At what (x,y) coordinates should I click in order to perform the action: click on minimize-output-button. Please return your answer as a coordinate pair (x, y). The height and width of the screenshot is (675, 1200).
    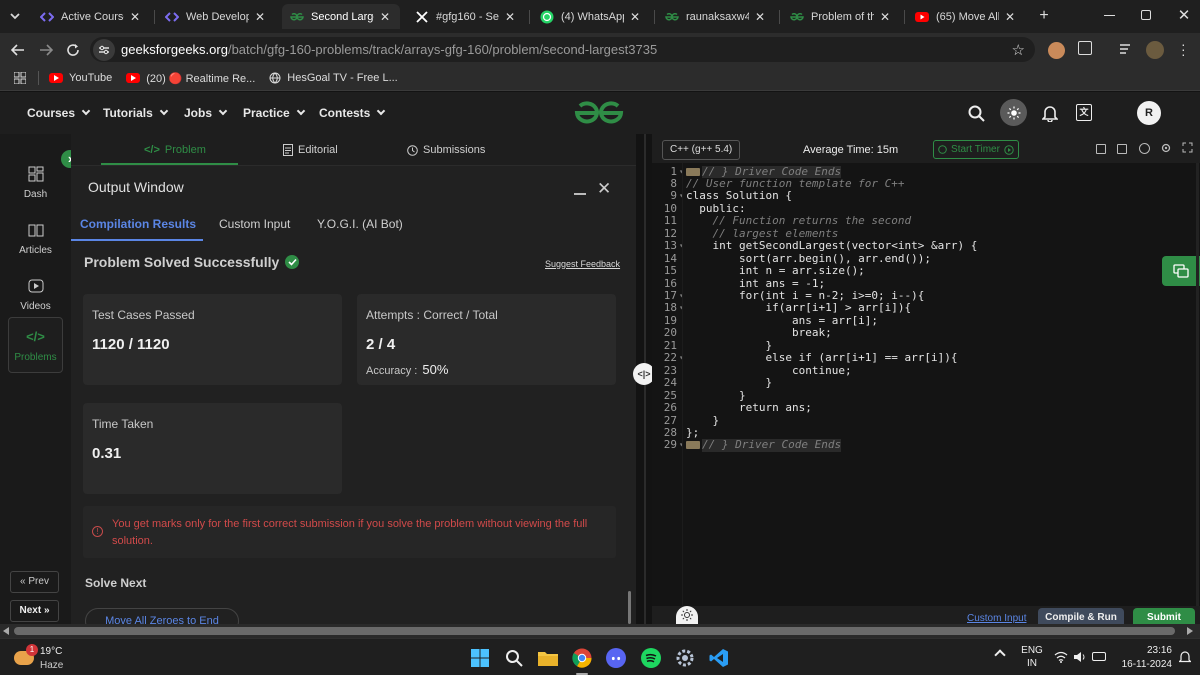
    Looking at the image, I should click on (580, 194).